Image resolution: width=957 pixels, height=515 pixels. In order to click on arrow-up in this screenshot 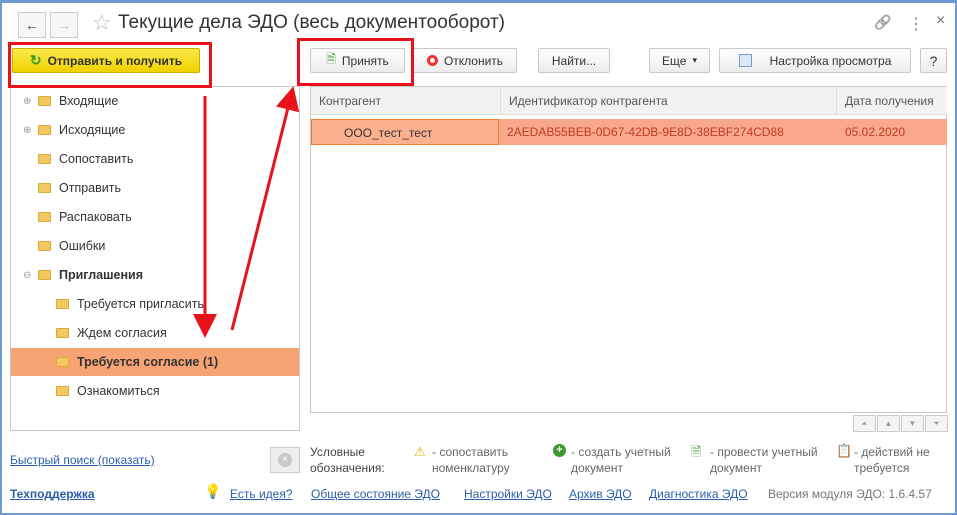, I will do `click(265, 208)`.